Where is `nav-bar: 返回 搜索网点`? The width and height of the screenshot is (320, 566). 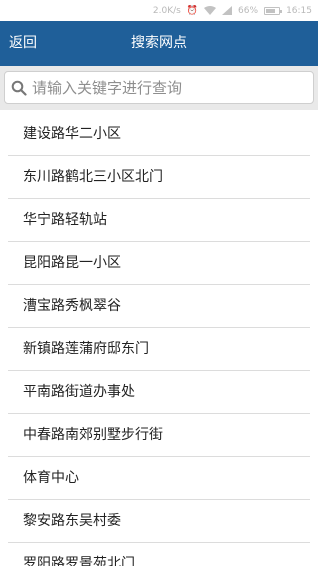 nav-bar: 返回 搜索网点 is located at coordinates (159, 43).